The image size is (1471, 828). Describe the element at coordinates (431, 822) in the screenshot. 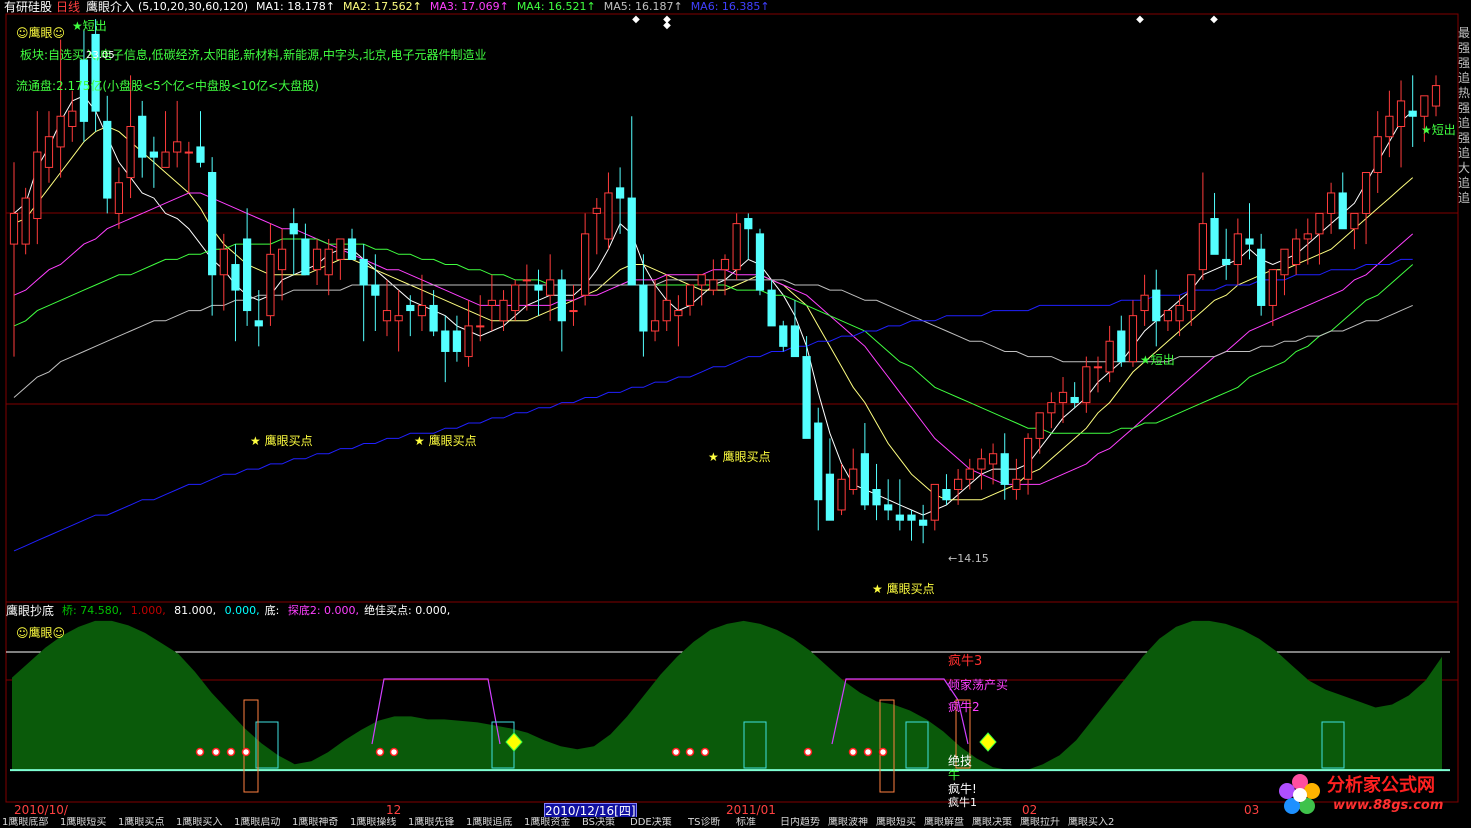

I see `indicator-tab: 1鹰眼先锋` at that location.